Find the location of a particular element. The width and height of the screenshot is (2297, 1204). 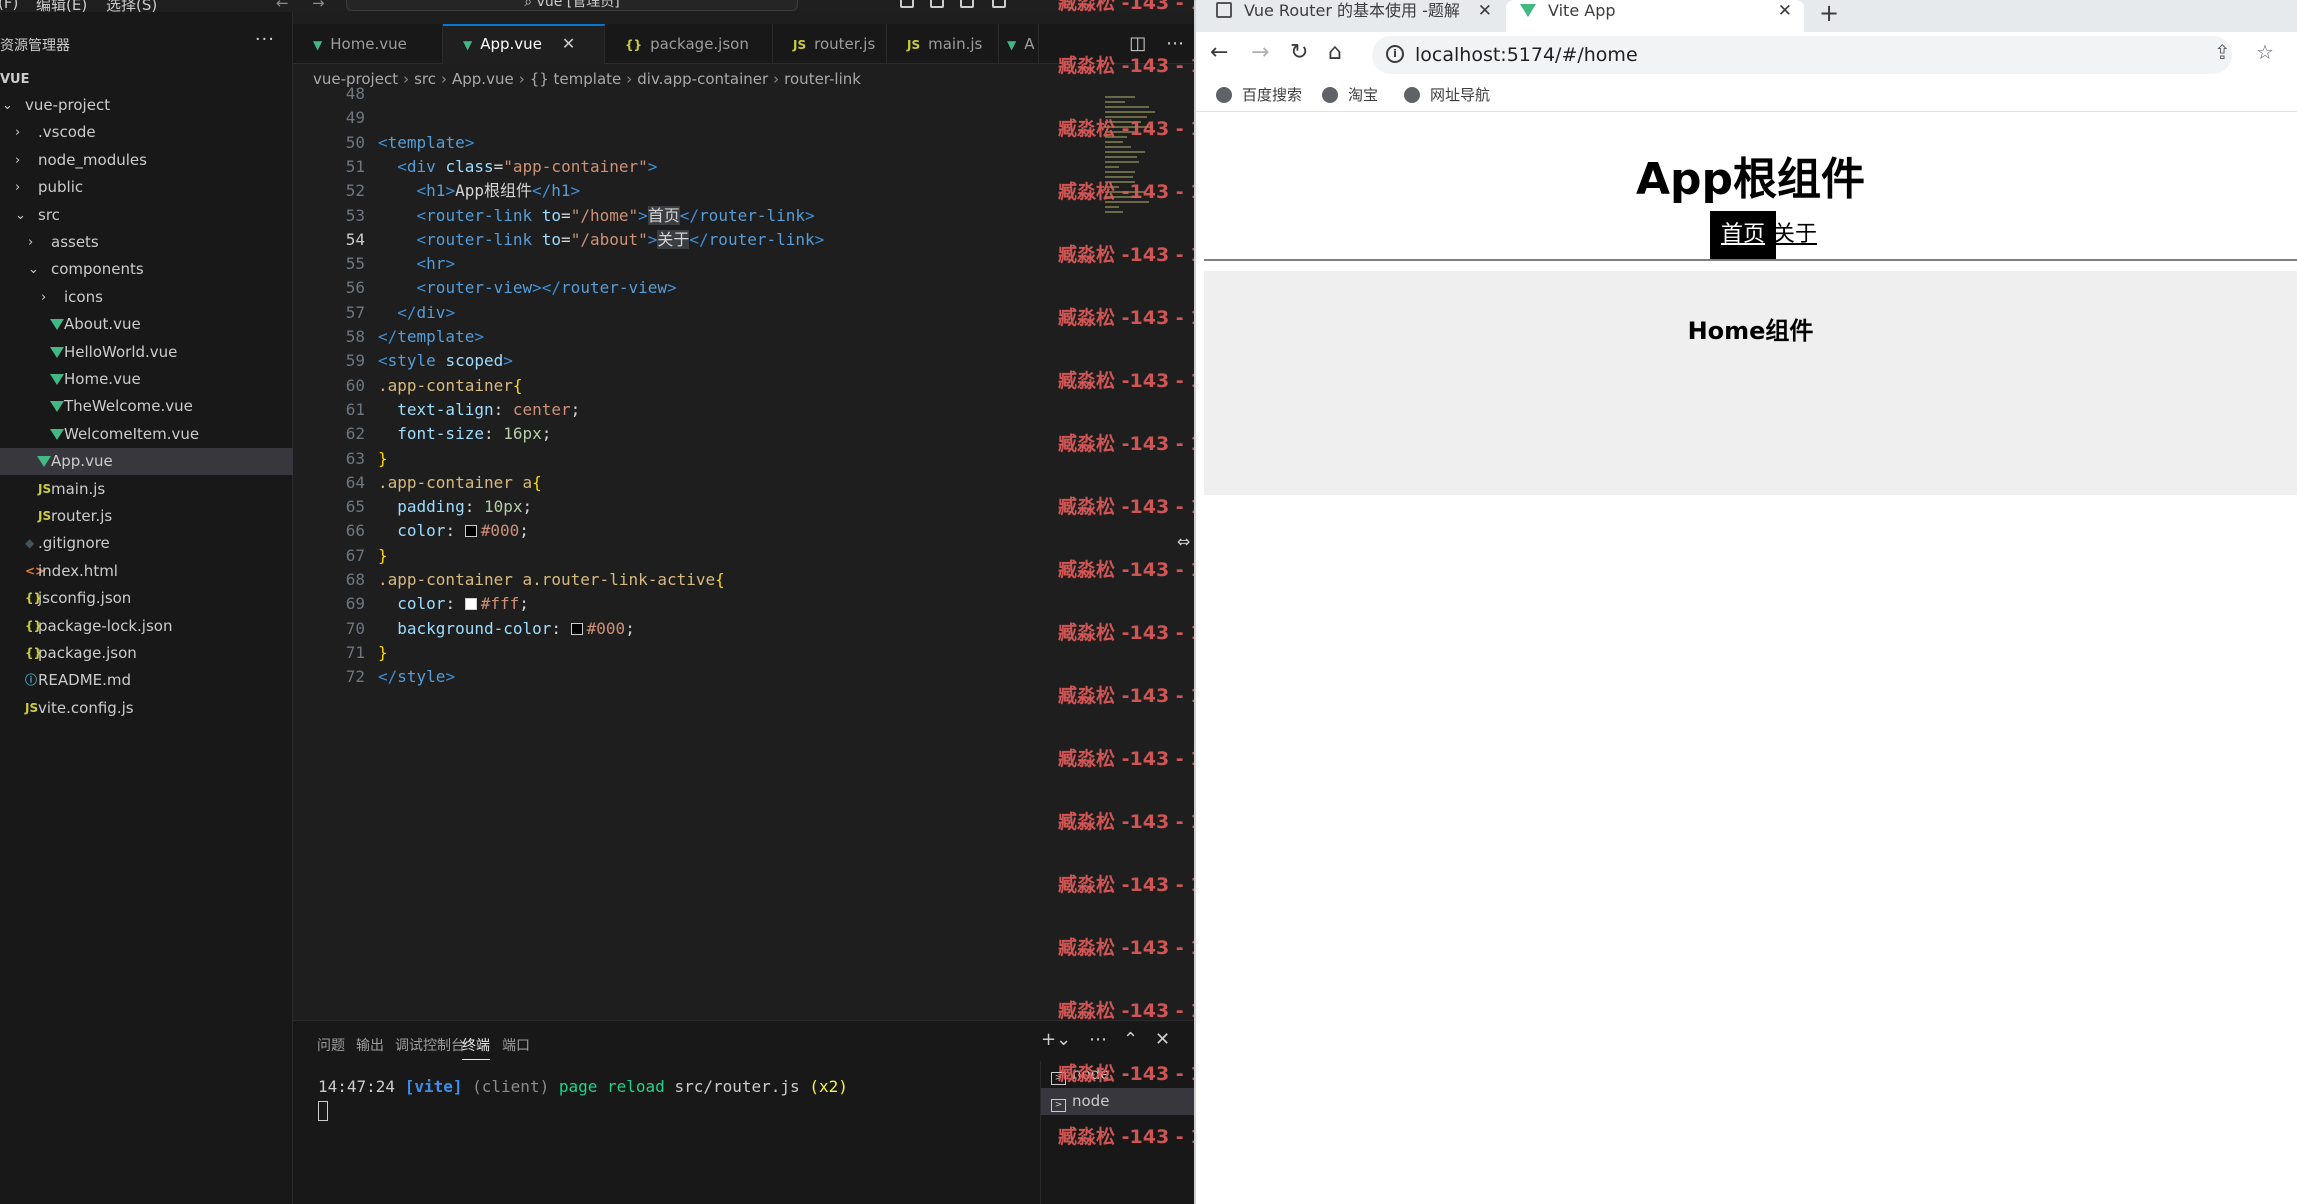

code-line: 63} is located at coordinates (673, 459).